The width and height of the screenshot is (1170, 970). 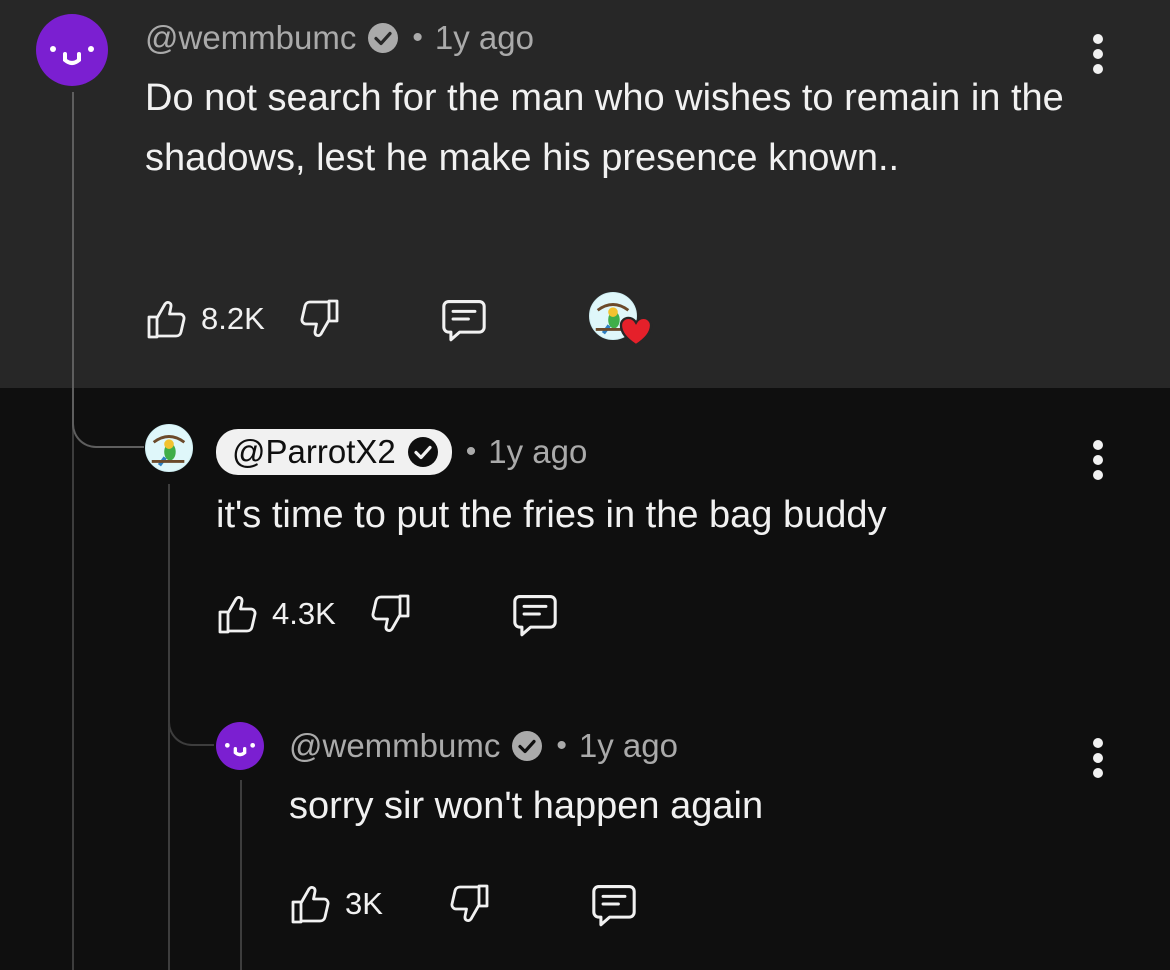 What do you see at coordinates (537, 452) in the screenshot?
I see `comment-2-timestamp: 1y ago` at bounding box center [537, 452].